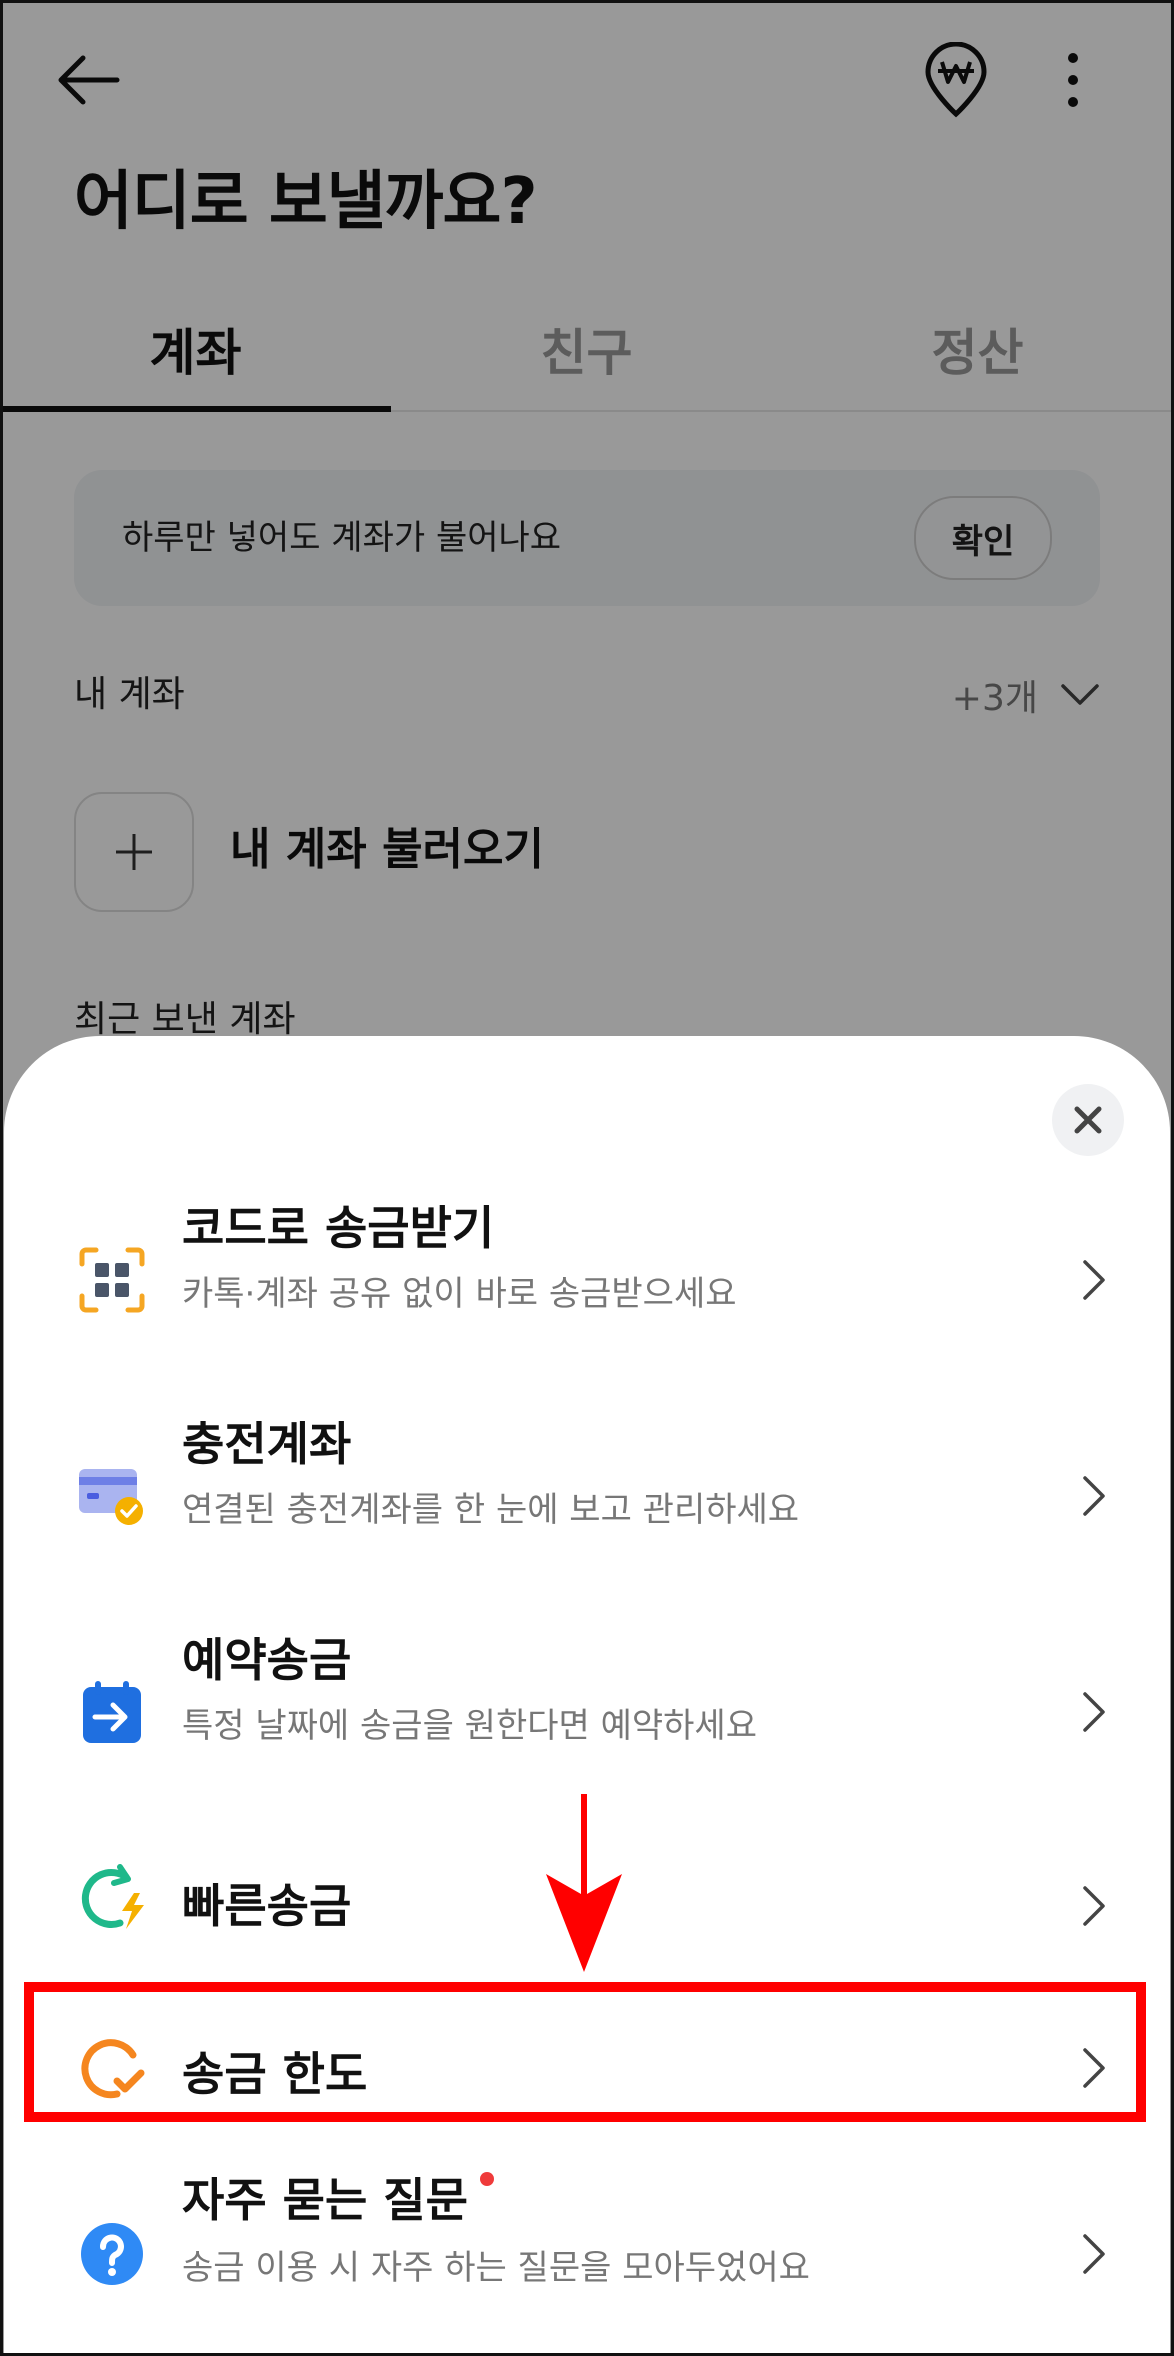  Describe the element at coordinates (585, 2052) in the screenshot. I see `annotation-highlight-box` at that location.